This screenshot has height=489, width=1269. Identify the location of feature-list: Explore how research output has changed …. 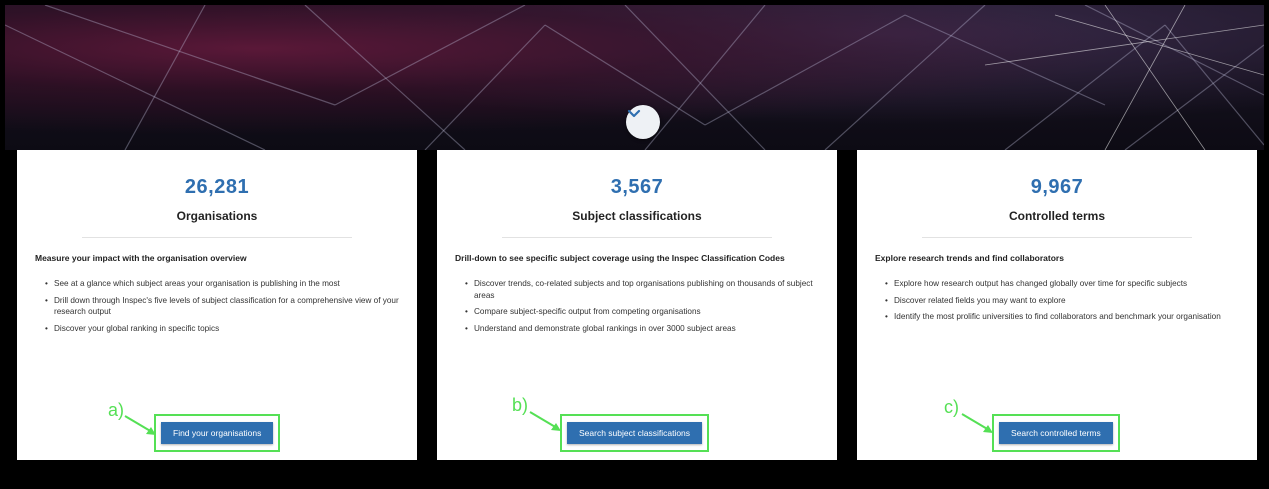
(1057, 300).